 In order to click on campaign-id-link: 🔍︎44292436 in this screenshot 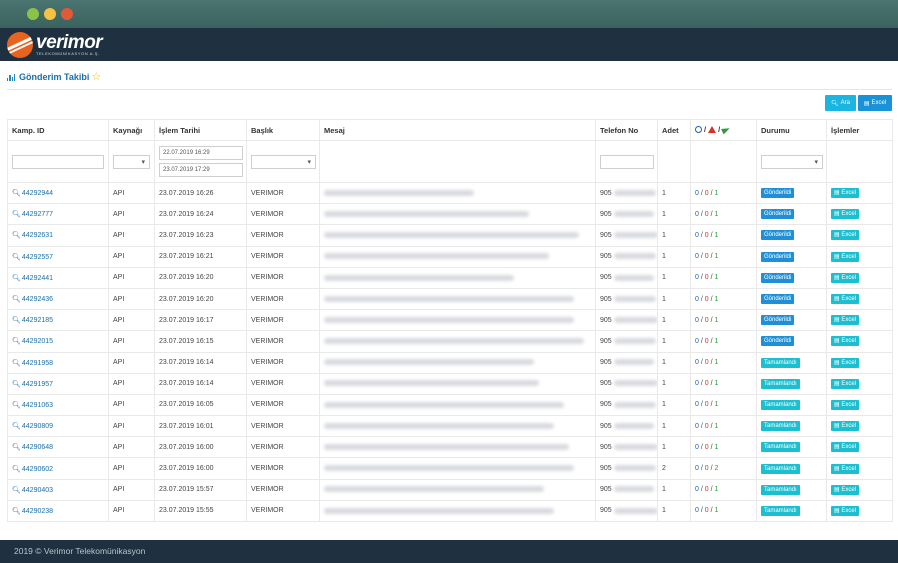, I will do `click(32, 299)`.